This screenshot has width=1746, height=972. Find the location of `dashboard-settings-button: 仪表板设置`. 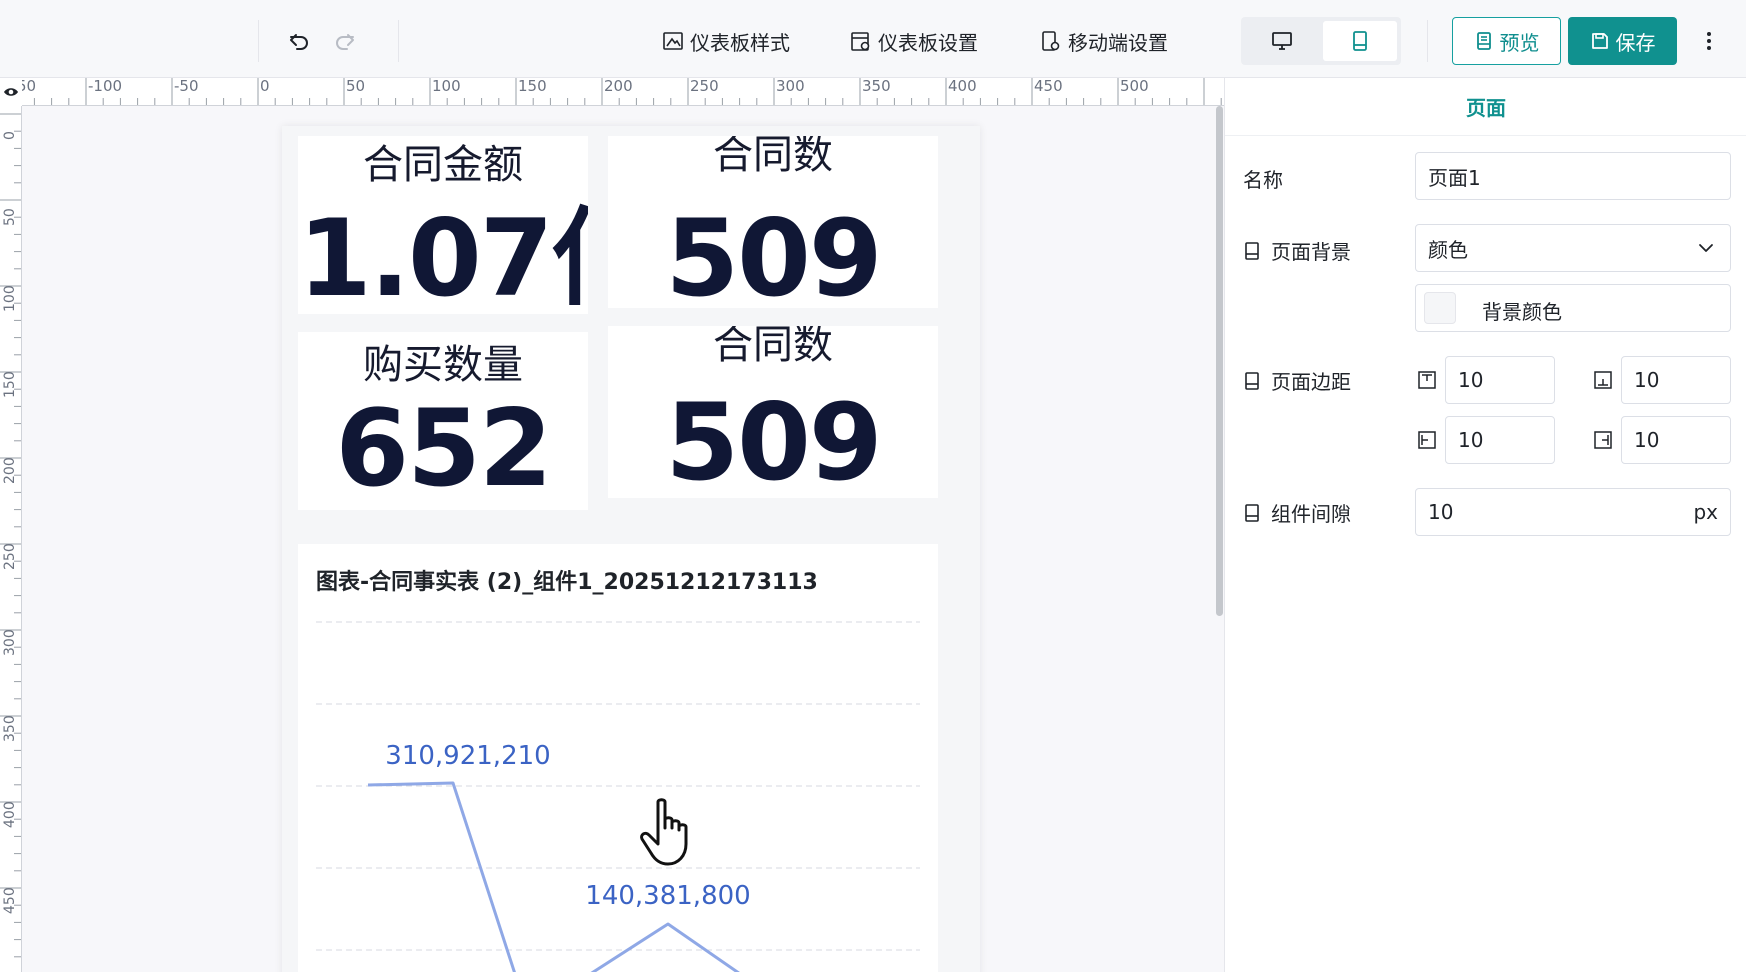

dashboard-settings-button: 仪表板设置 is located at coordinates (914, 41).